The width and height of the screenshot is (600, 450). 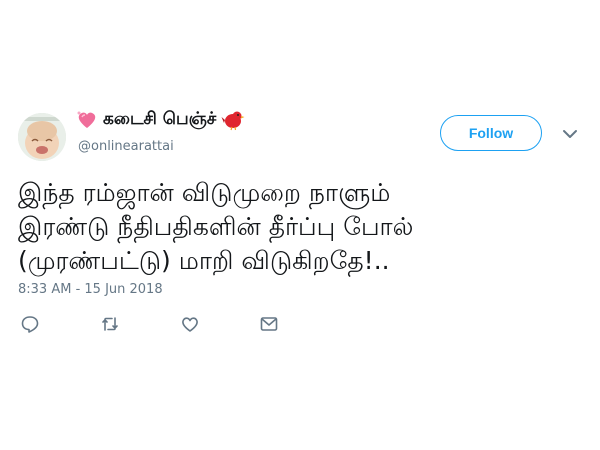 I want to click on avatar, so click(x=42, y=137).